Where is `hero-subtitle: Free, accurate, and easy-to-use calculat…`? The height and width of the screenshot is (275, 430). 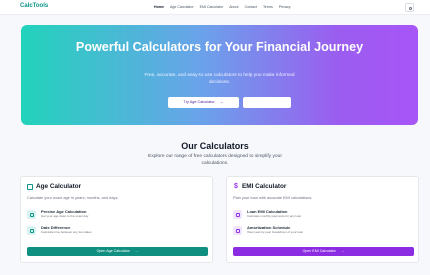 hero-subtitle: Free, accurate, and easy-to-use calculat… is located at coordinates (219, 79).